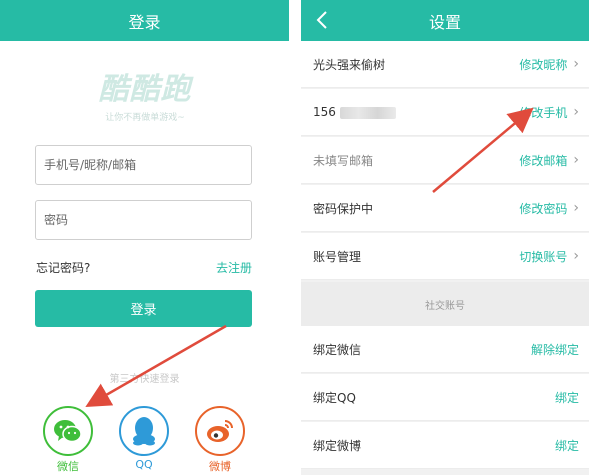 This screenshot has width=589, height=475. I want to click on blurred-phone-digits, so click(367, 112).